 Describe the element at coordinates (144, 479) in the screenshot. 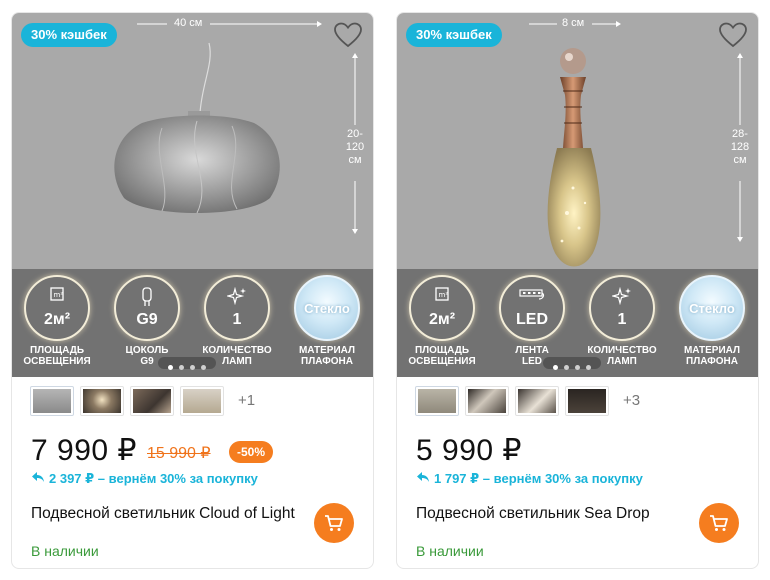

I see `cashback-info: 2 397 ₽ – вернём 30% за покупку` at that location.